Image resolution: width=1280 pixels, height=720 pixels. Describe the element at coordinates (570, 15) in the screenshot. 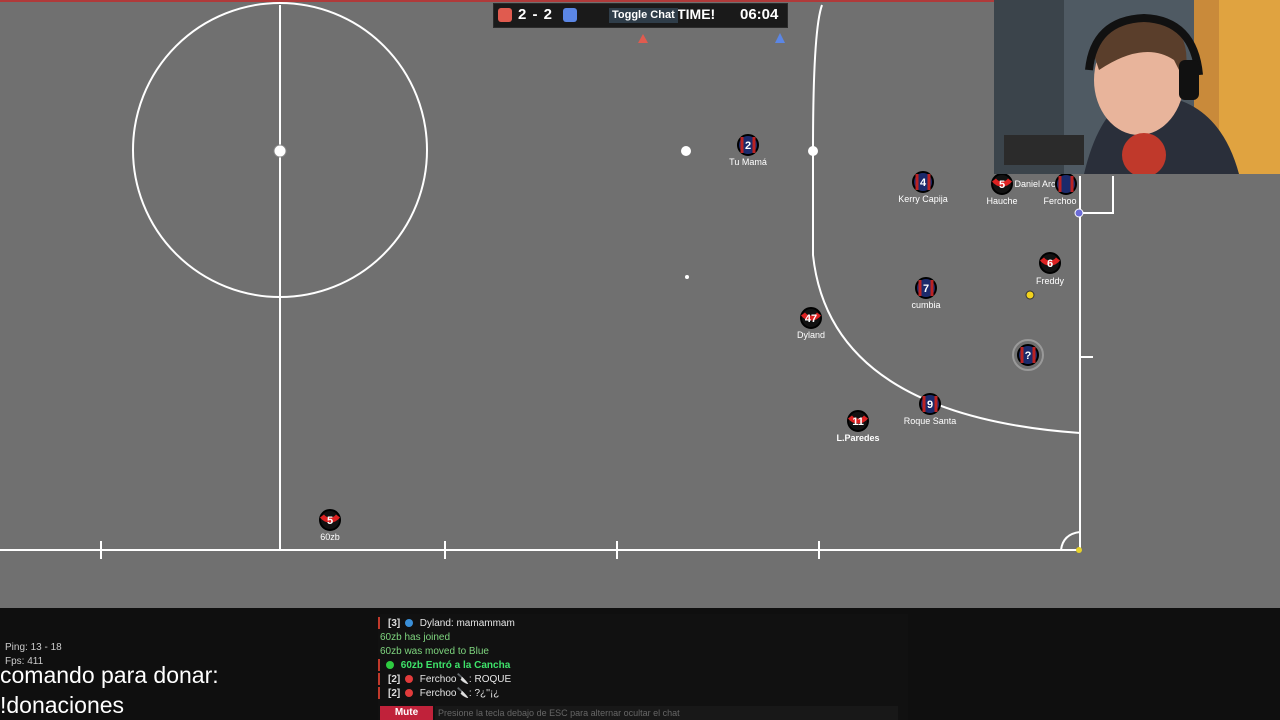

I see `blue-team-indicator` at that location.